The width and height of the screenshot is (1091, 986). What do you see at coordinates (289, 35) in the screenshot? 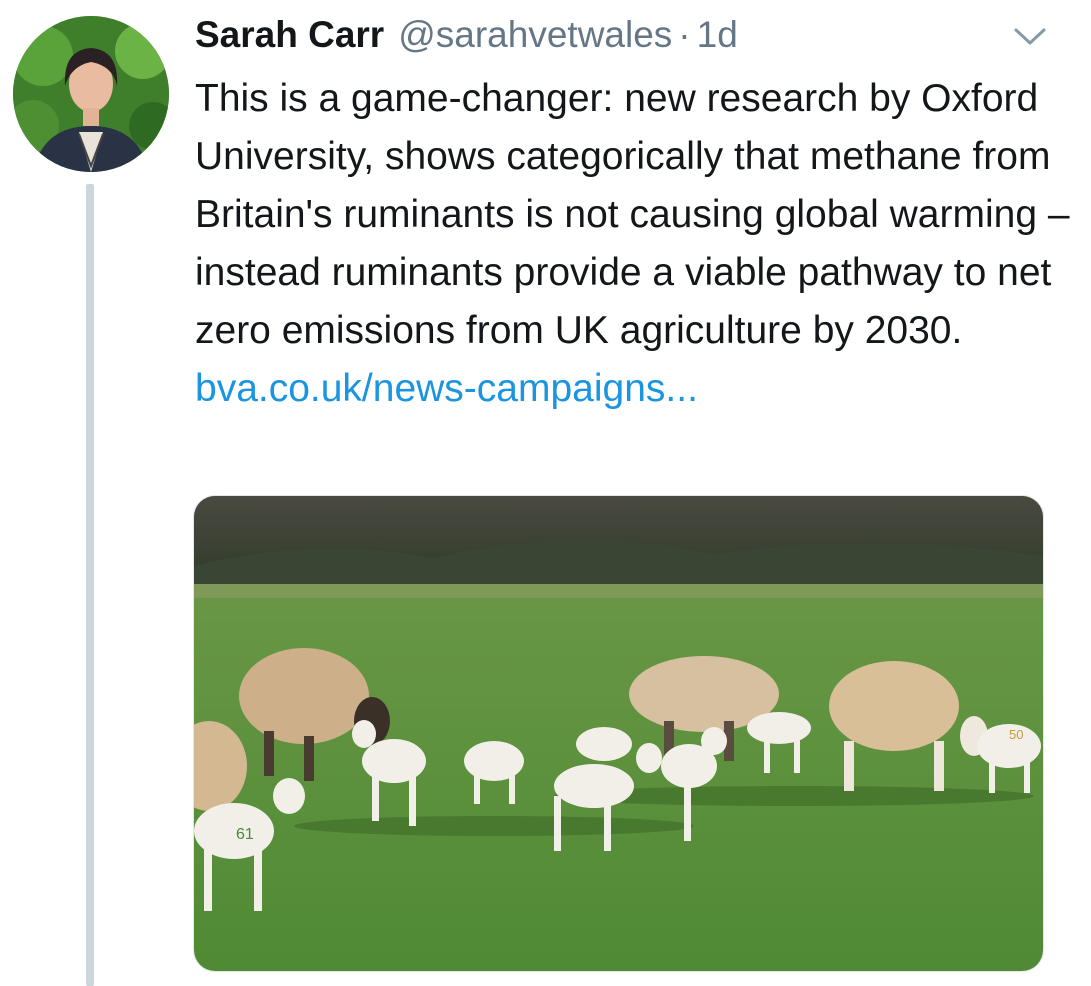
I see `author-name: Sarah Carr` at bounding box center [289, 35].